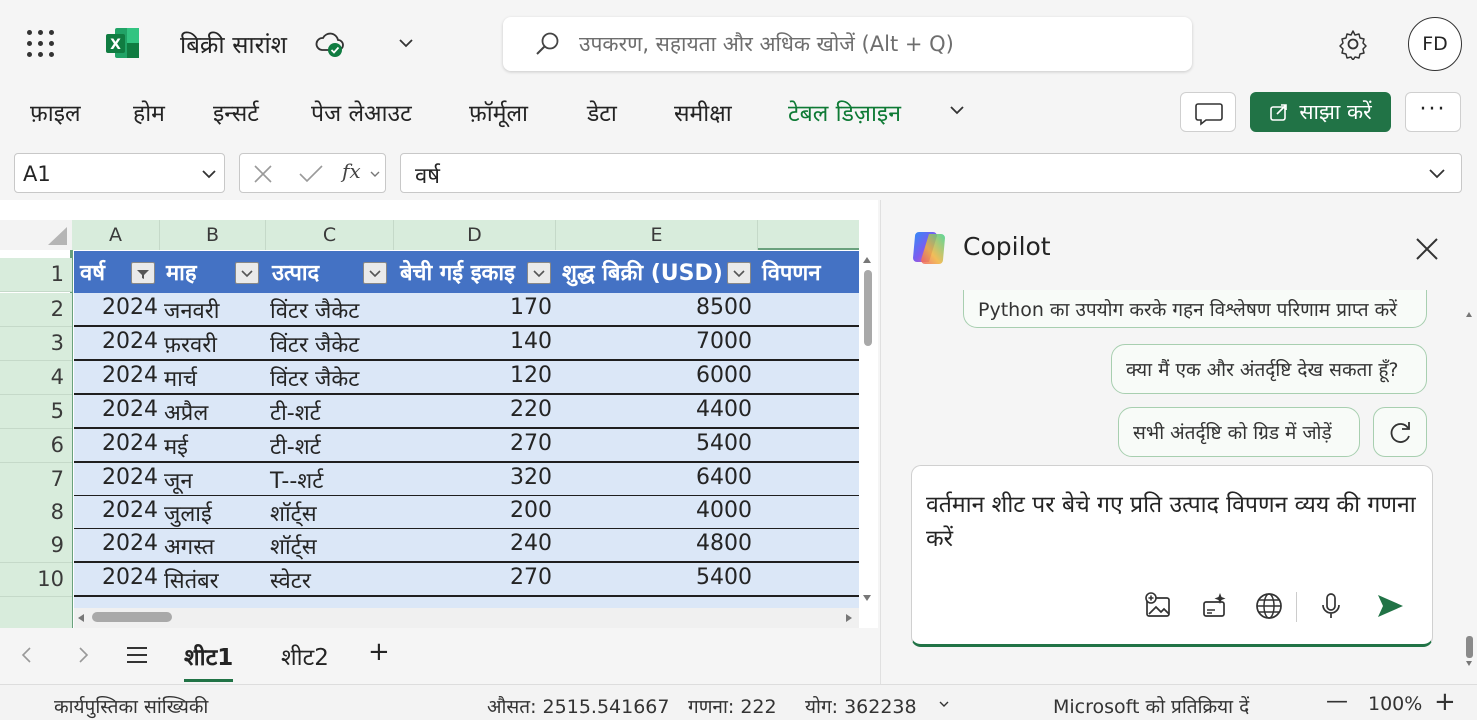  What do you see at coordinates (178, 480) in the screenshot?
I see `cell-month: जून` at bounding box center [178, 480].